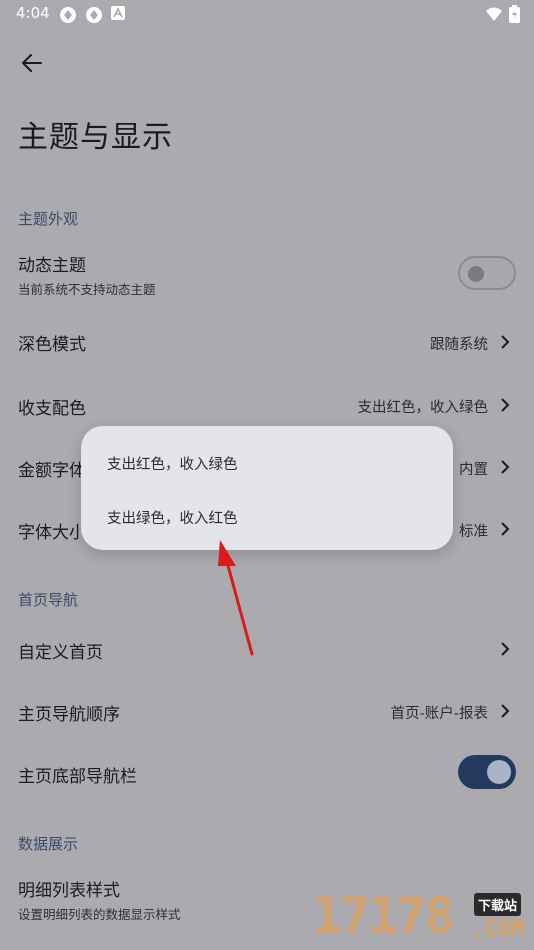 Image resolution: width=534 pixels, height=950 pixels. Describe the element at coordinates (77, 777) in the screenshot. I see `row-title: 主页底部导航栏` at that location.